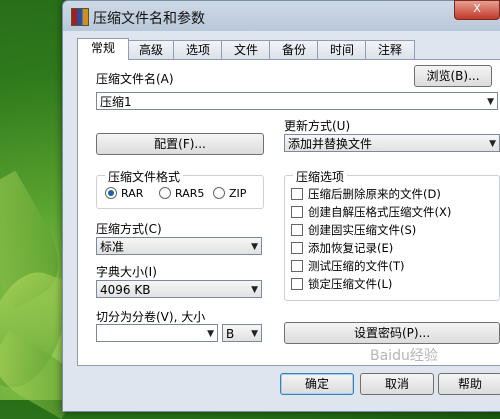  Describe the element at coordinates (330, 144) in the screenshot. I see `update-mode-value: 添加并替换文件` at that location.